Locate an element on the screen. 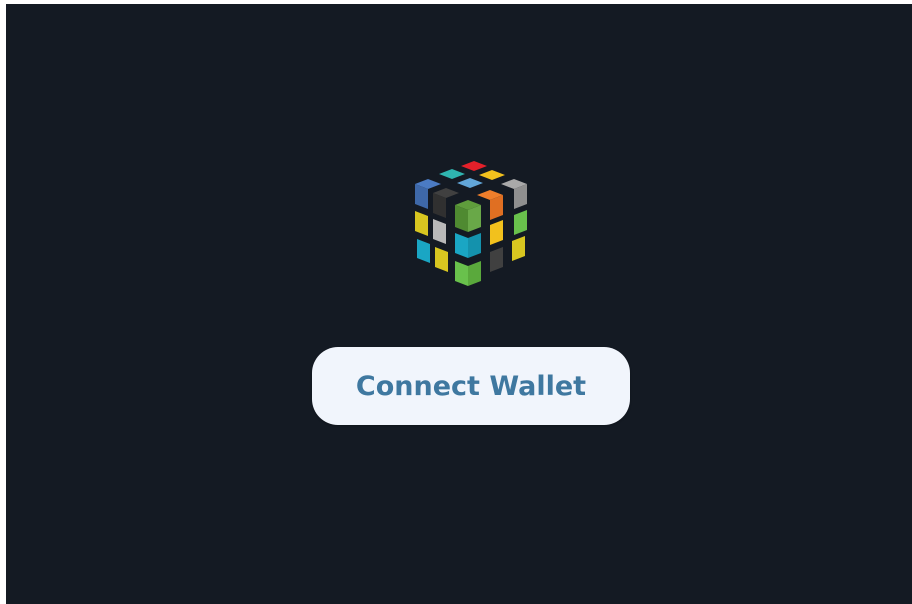 The width and height of the screenshot is (912, 604). cube-logo-icon is located at coordinates (471, 223).